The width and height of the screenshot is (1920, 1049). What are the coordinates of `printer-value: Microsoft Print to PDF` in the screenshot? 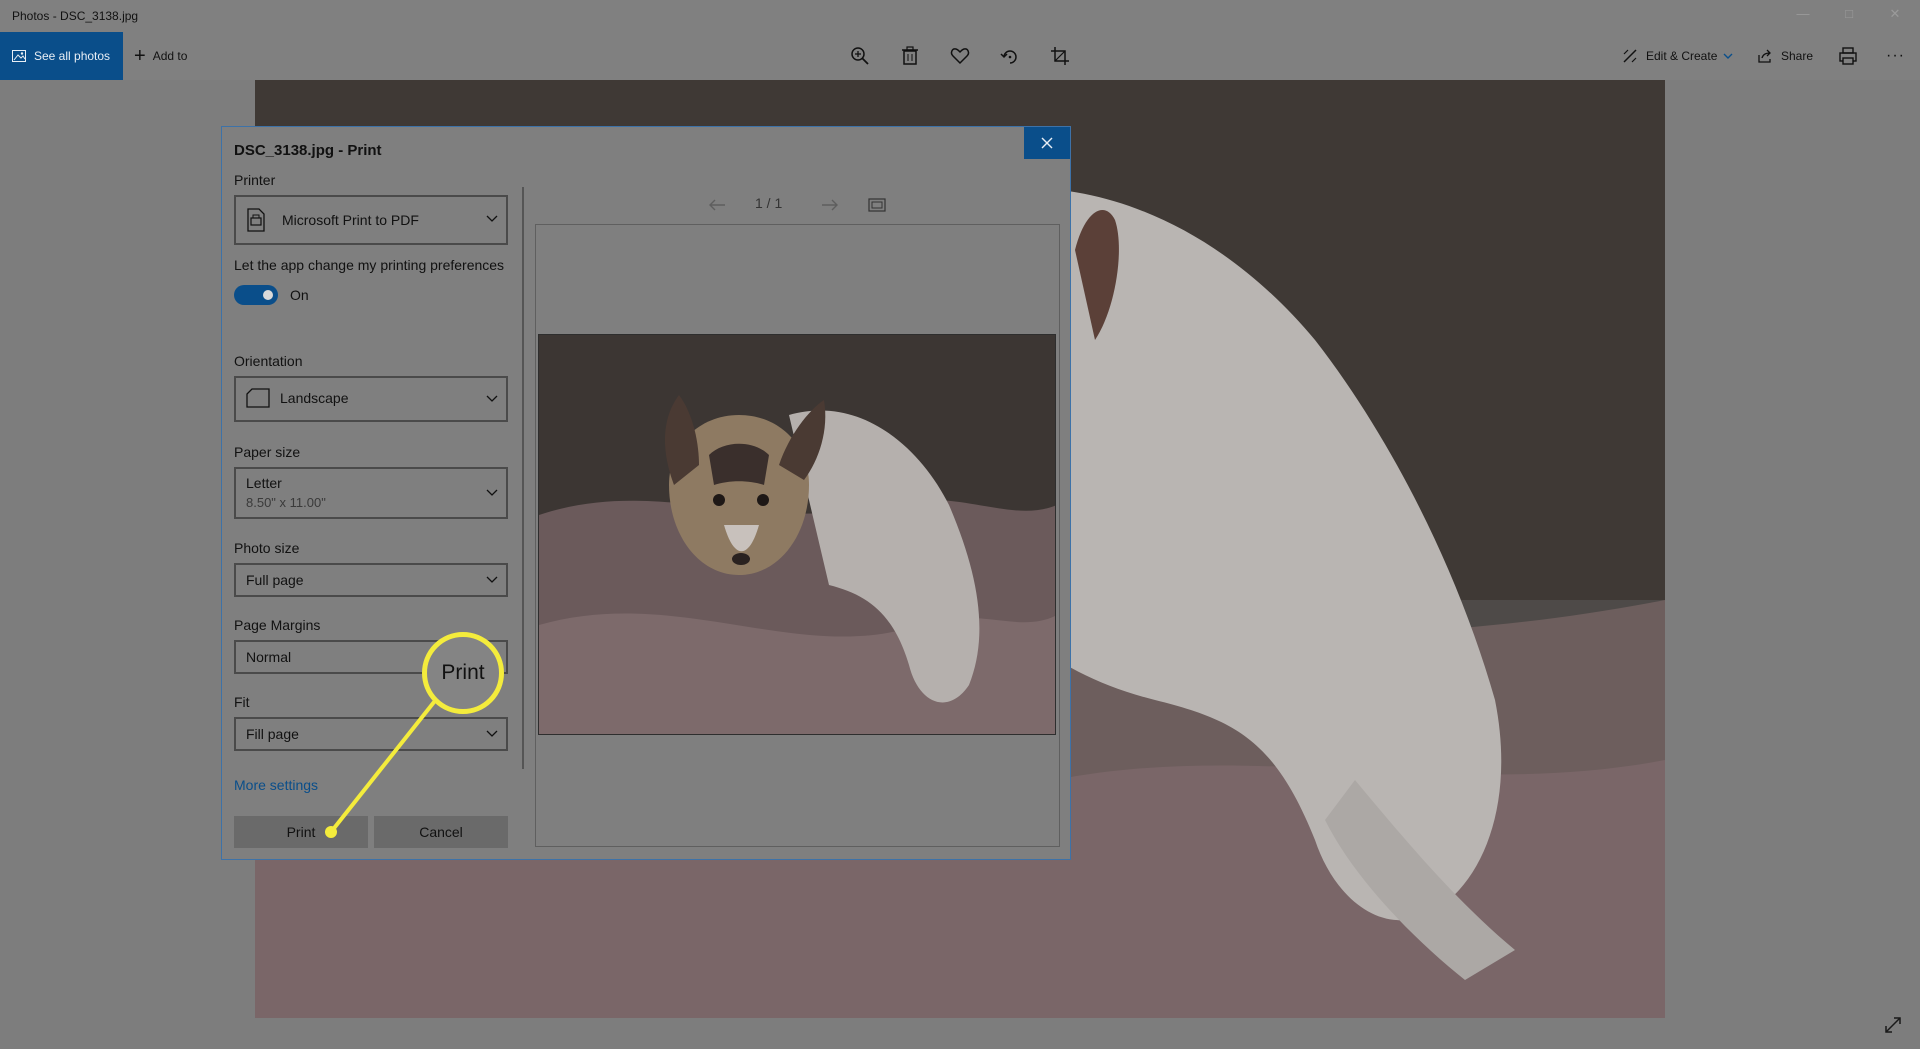 It's located at (350, 220).